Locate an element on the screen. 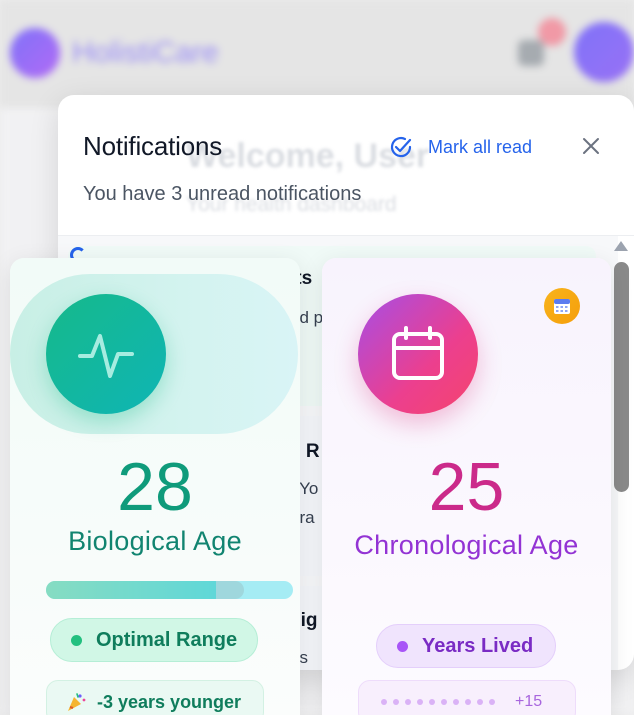  biological-age-label: Biological Age is located at coordinates (155, 541).